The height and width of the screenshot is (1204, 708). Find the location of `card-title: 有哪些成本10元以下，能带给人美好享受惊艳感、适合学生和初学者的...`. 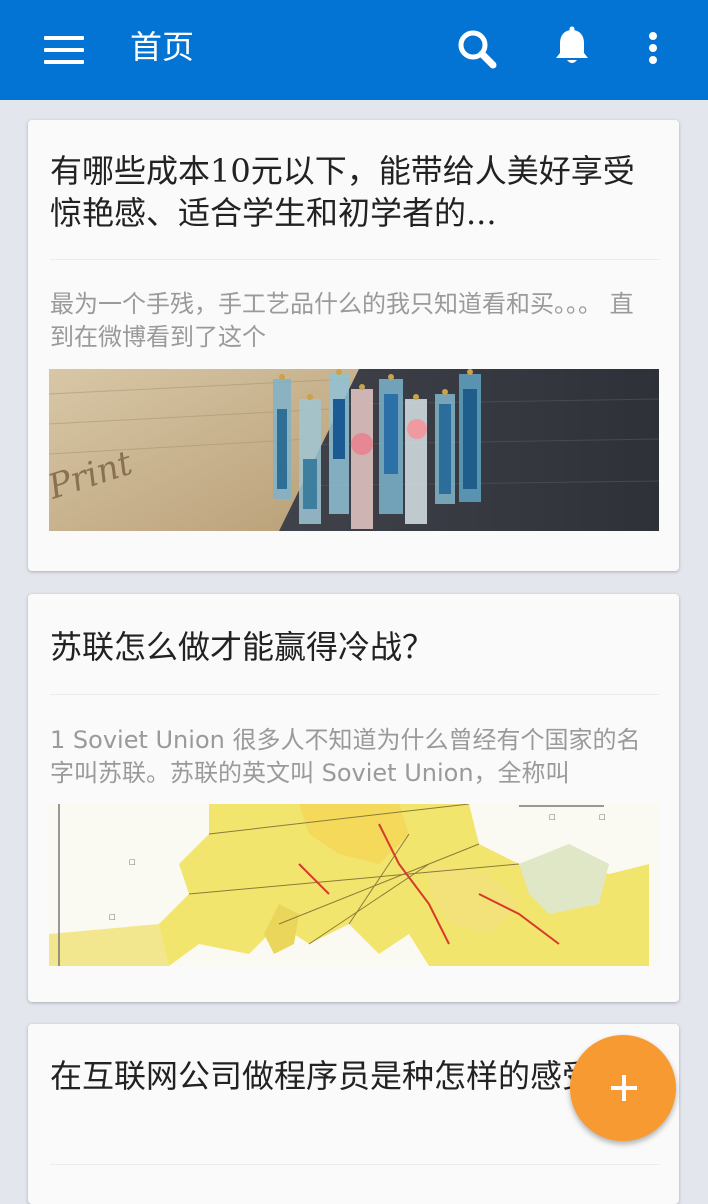

card-title: 有哪些成本10元以下，能带给人美好享受惊艳感、适合学生和初学者的... is located at coordinates (353, 192).